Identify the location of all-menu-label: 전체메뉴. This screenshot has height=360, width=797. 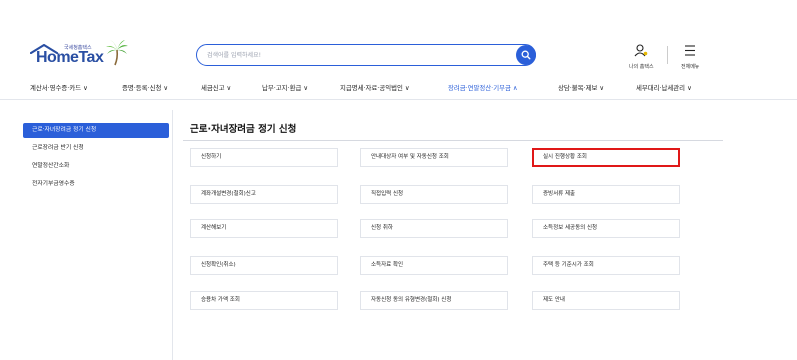
(690, 67).